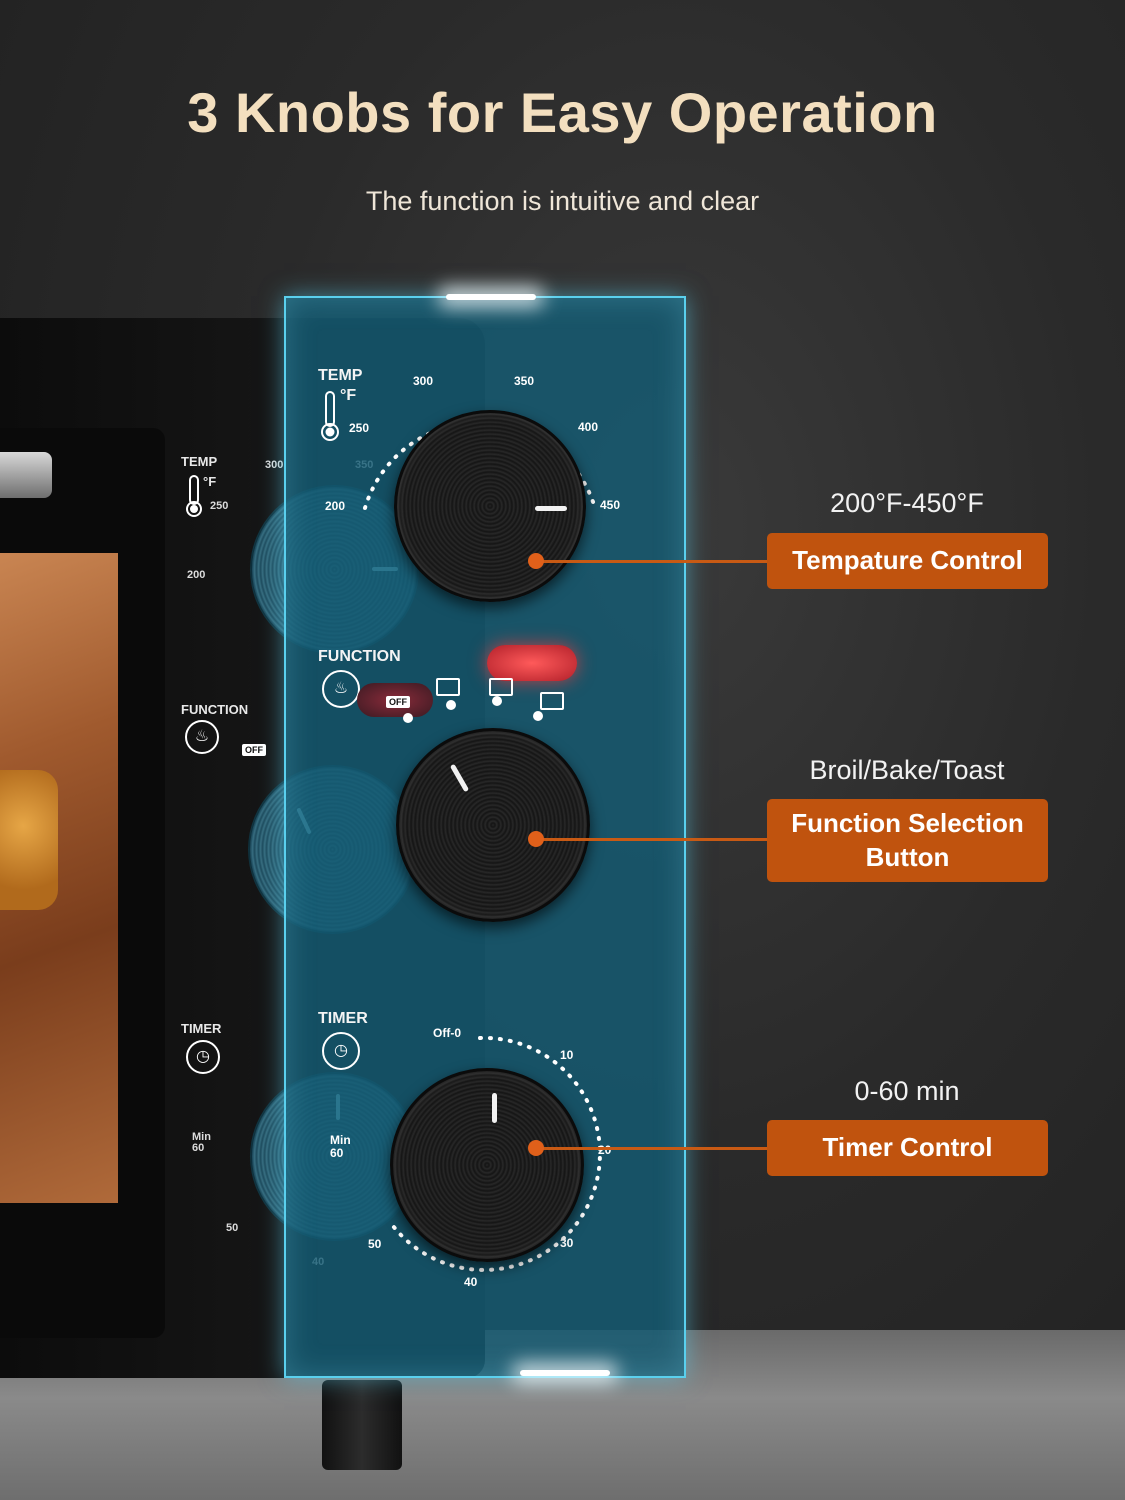 This screenshot has height=1500, width=1125. What do you see at coordinates (490, 506) in the screenshot?
I see `temperature-knob` at bounding box center [490, 506].